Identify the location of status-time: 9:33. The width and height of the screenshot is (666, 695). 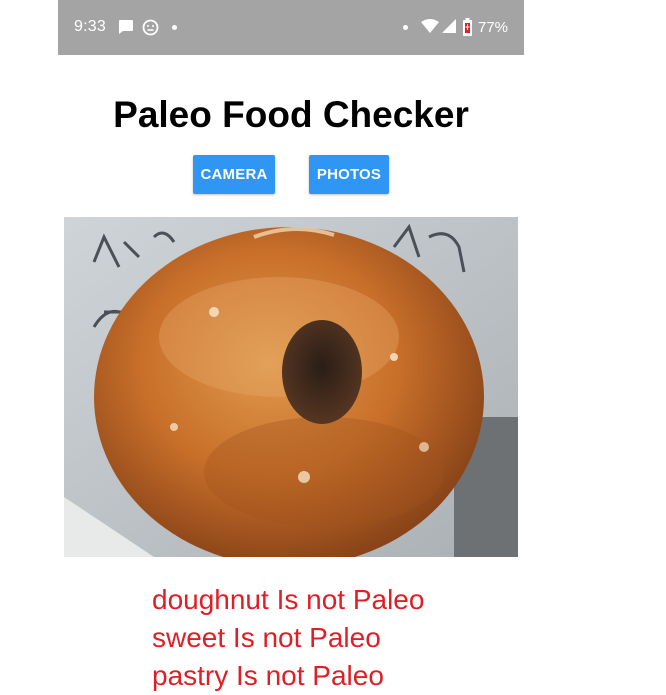
(90, 26).